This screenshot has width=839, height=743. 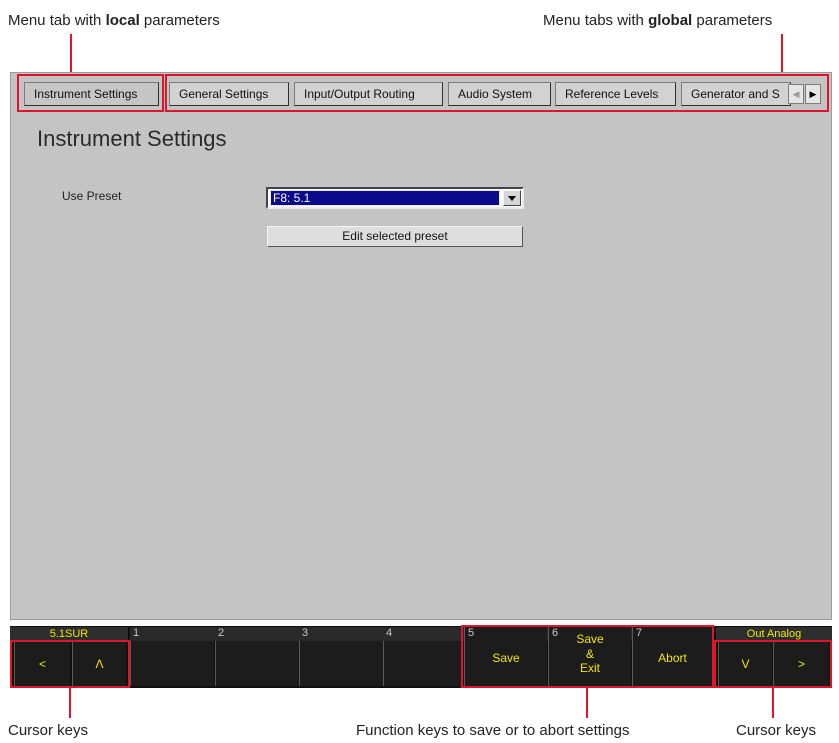 What do you see at coordinates (395, 236) in the screenshot?
I see `edit-preset-button: Edit selected preset` at bounding box center [395, 236].